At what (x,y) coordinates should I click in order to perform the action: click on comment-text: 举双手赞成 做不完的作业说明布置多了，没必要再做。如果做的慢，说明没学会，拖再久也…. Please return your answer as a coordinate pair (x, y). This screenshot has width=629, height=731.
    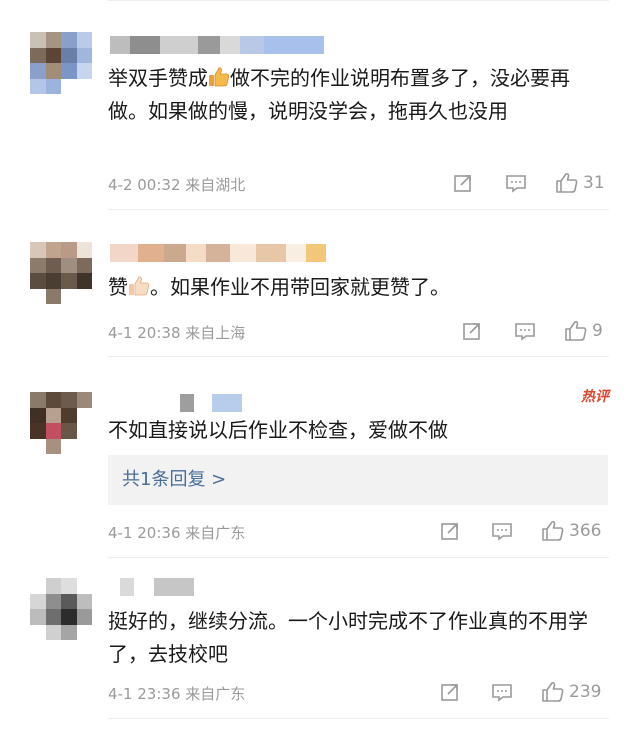
    Looking at the image, I should click on (339, 94).